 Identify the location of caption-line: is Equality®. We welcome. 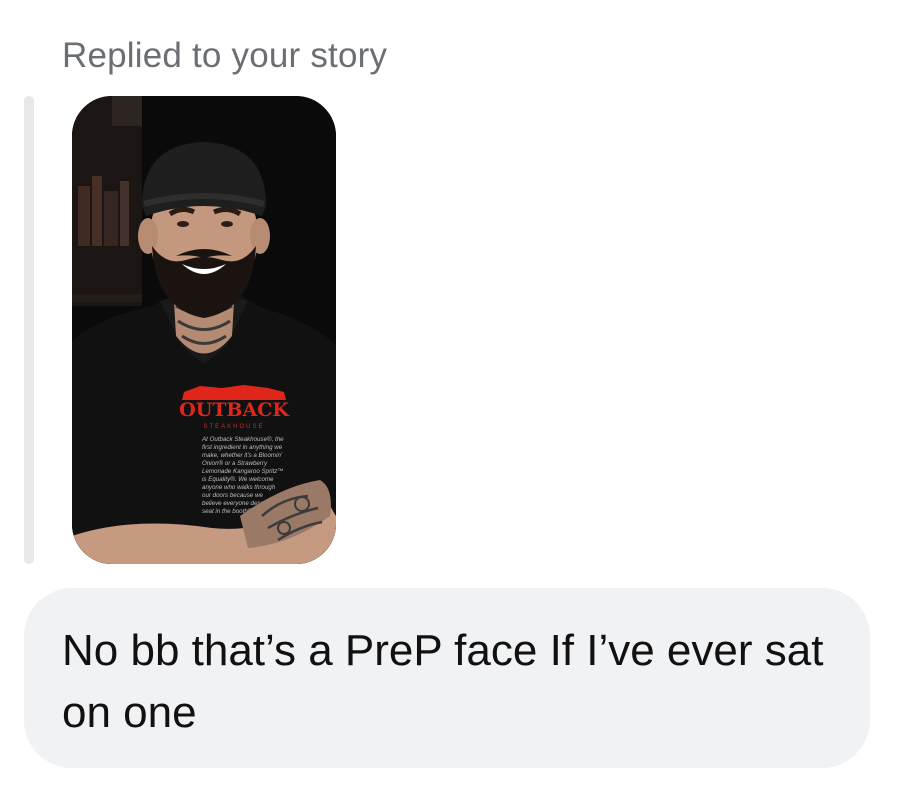
(238, 479).